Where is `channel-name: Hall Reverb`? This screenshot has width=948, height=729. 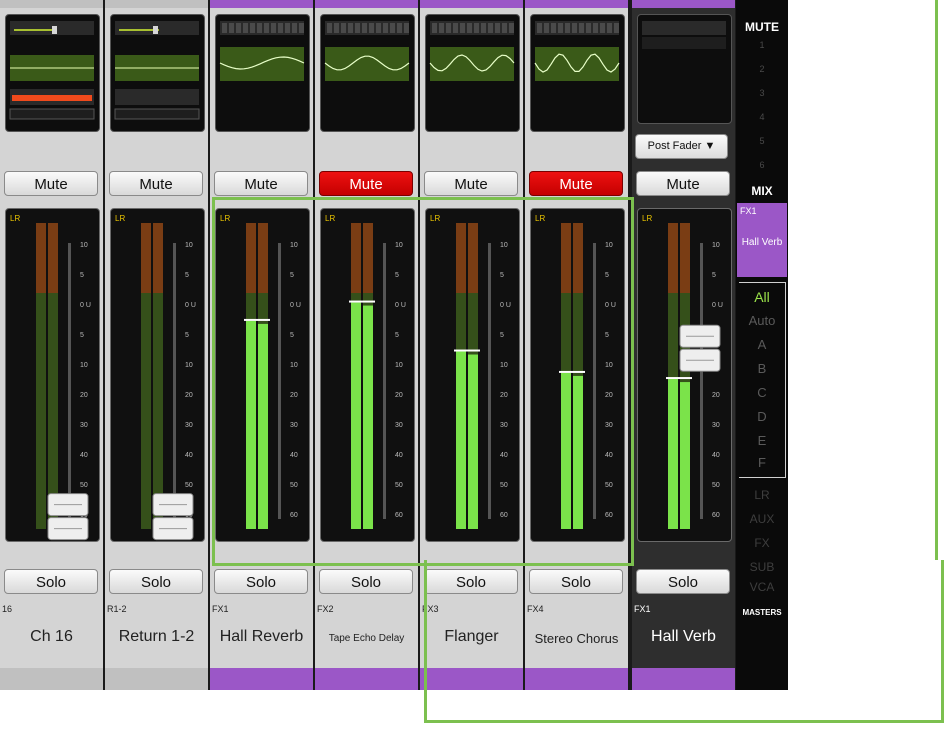 channel-name: Hall Reverb is located at coordinates (261, 637).